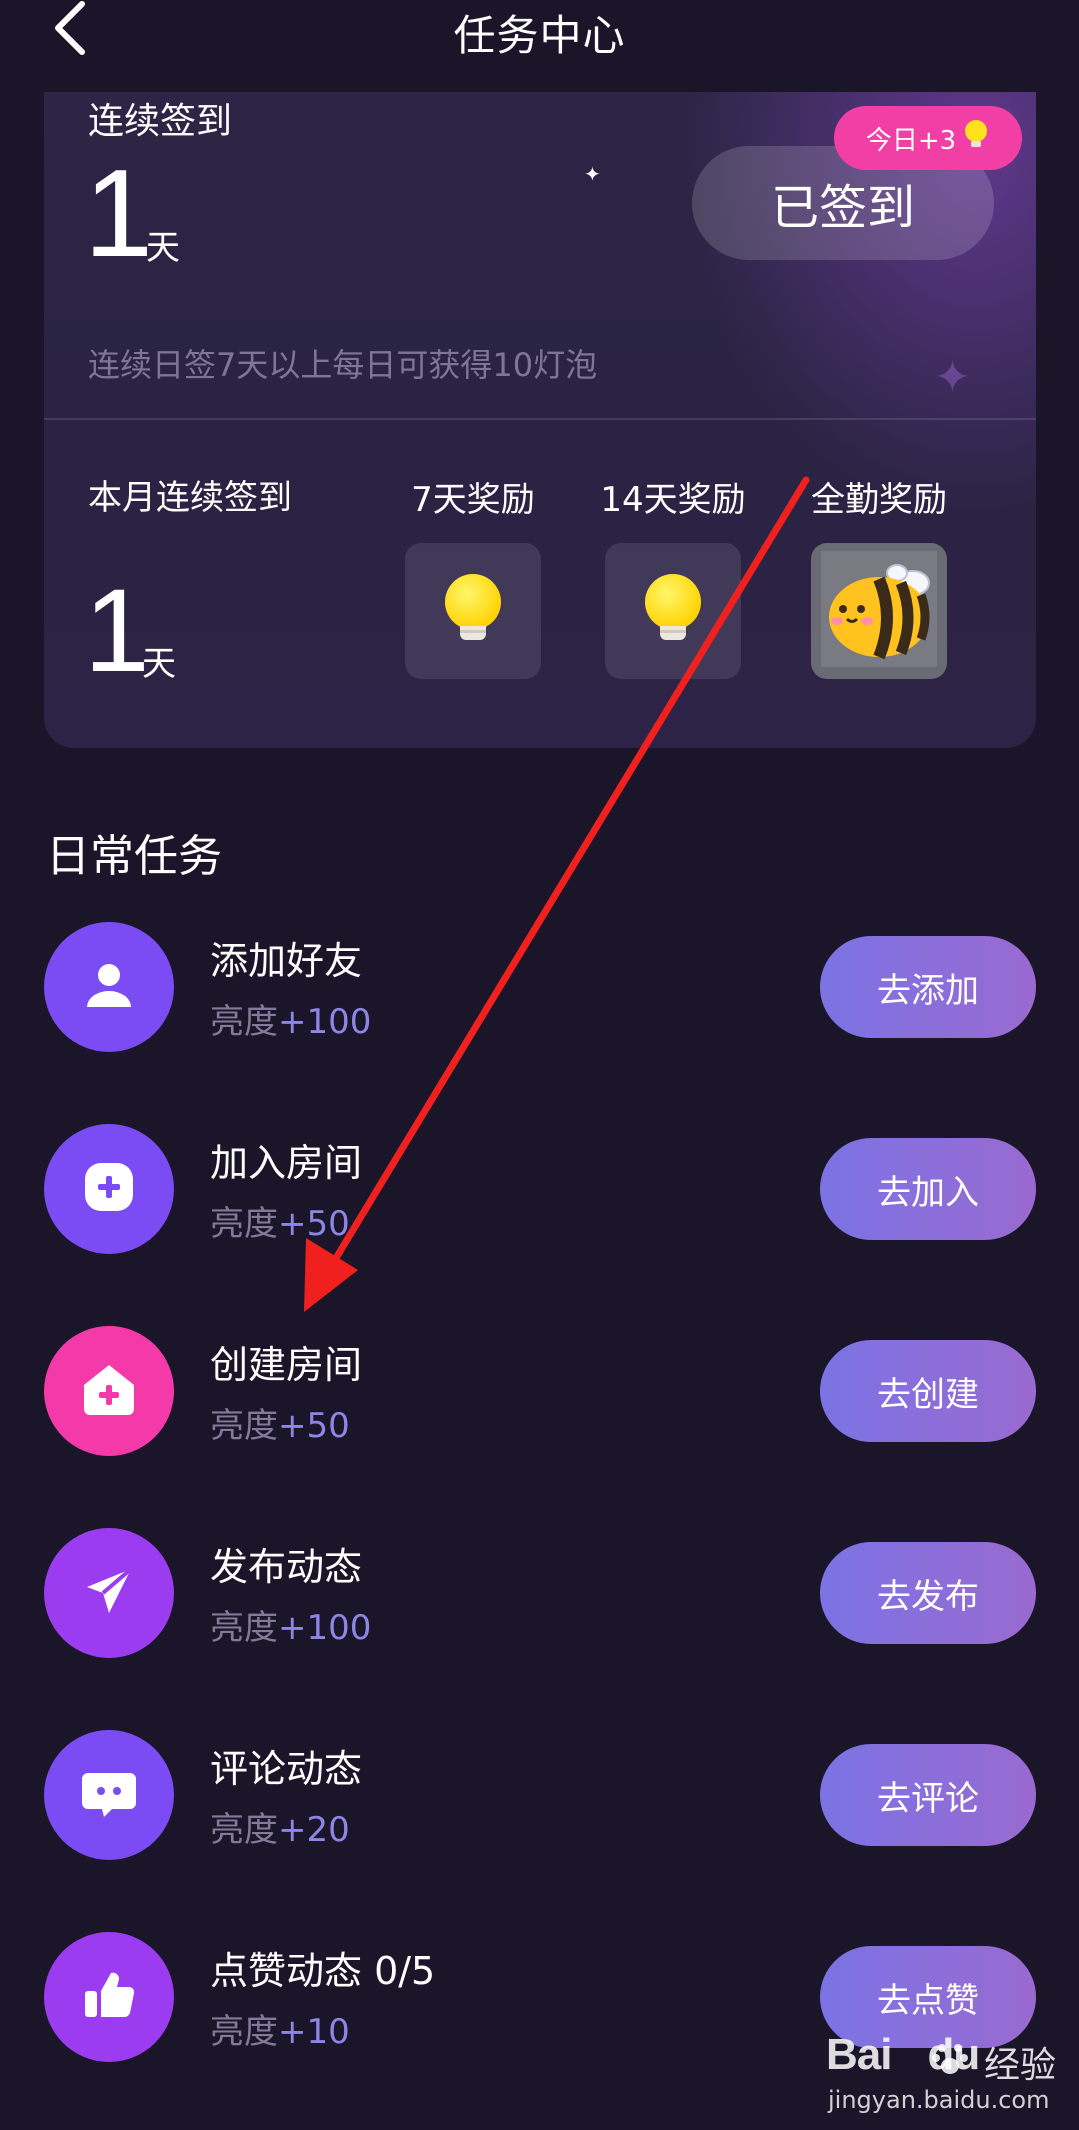 This screenshot has width=1079, height=2130. I want to click on task-row: 评论动态 亮度+20 去评论, so click(540, 1795).